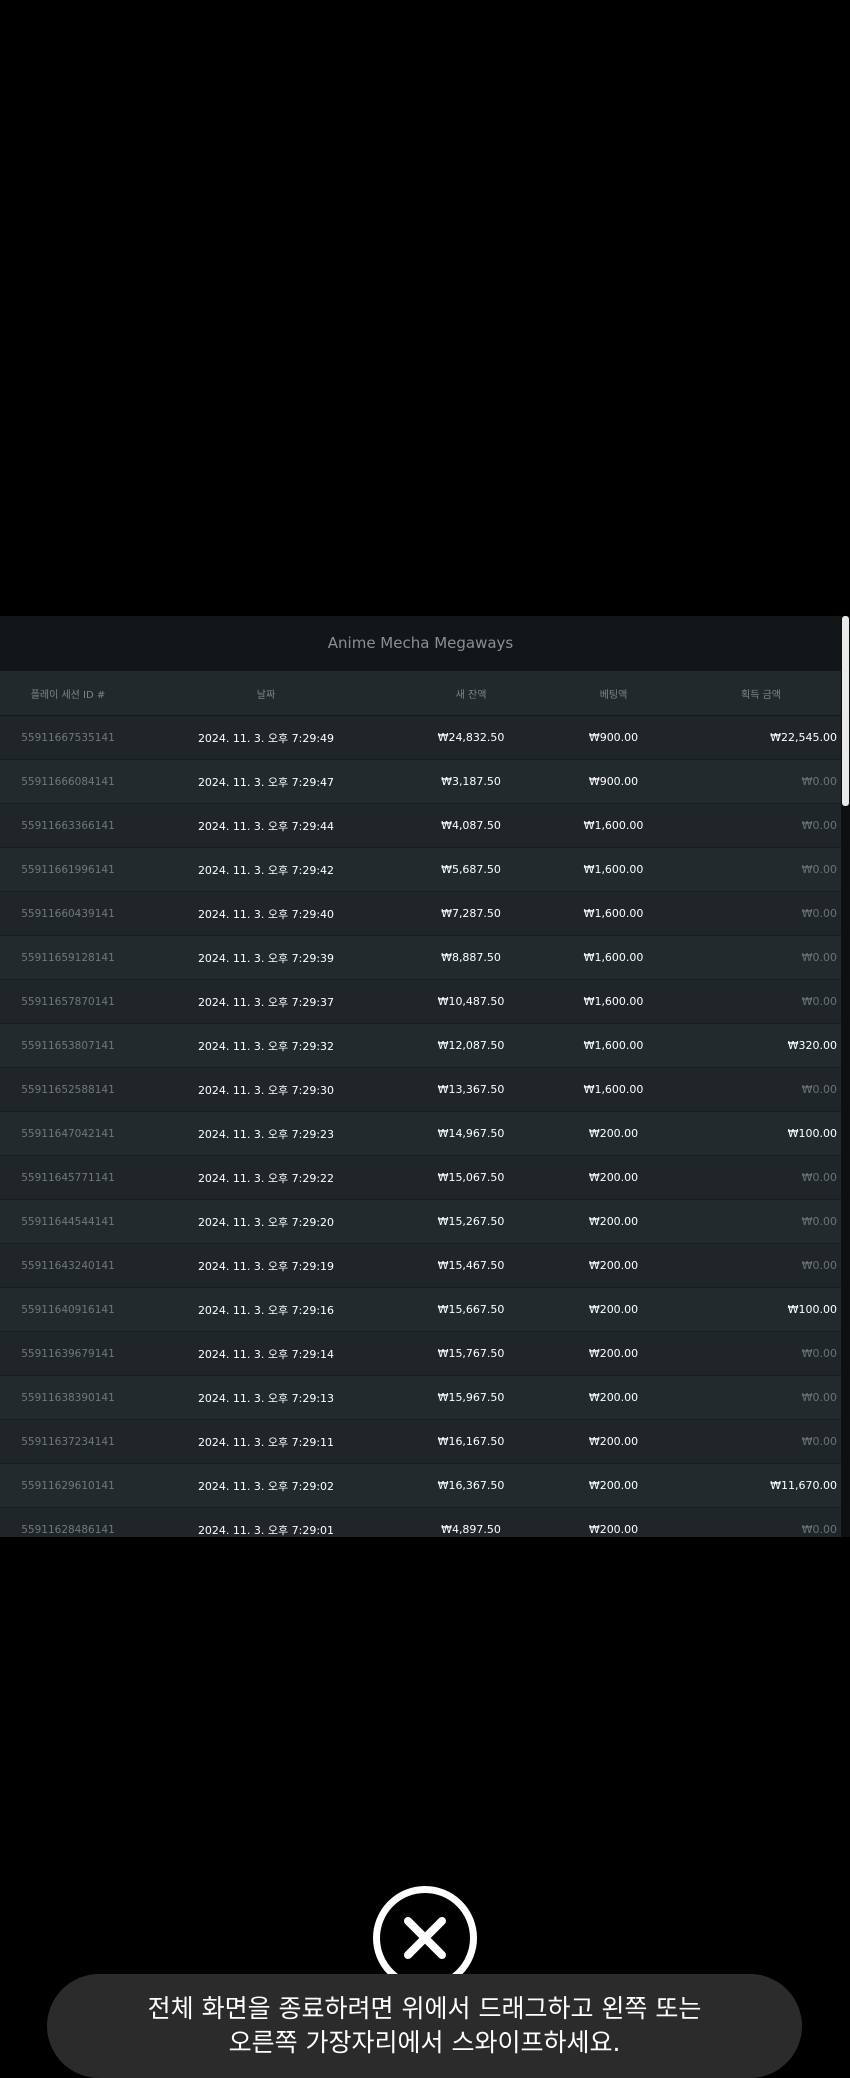 This screenshot has width=850, height=2078. Describe the element at coordinates (68, 1089) in the screenshot. I see `session-id-cell: 55911652588141` at that location.